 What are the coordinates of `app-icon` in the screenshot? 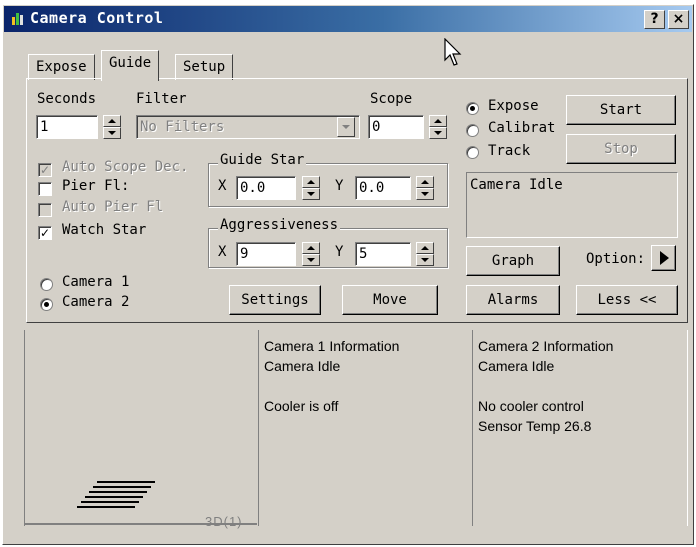 It's located at (17, 19).